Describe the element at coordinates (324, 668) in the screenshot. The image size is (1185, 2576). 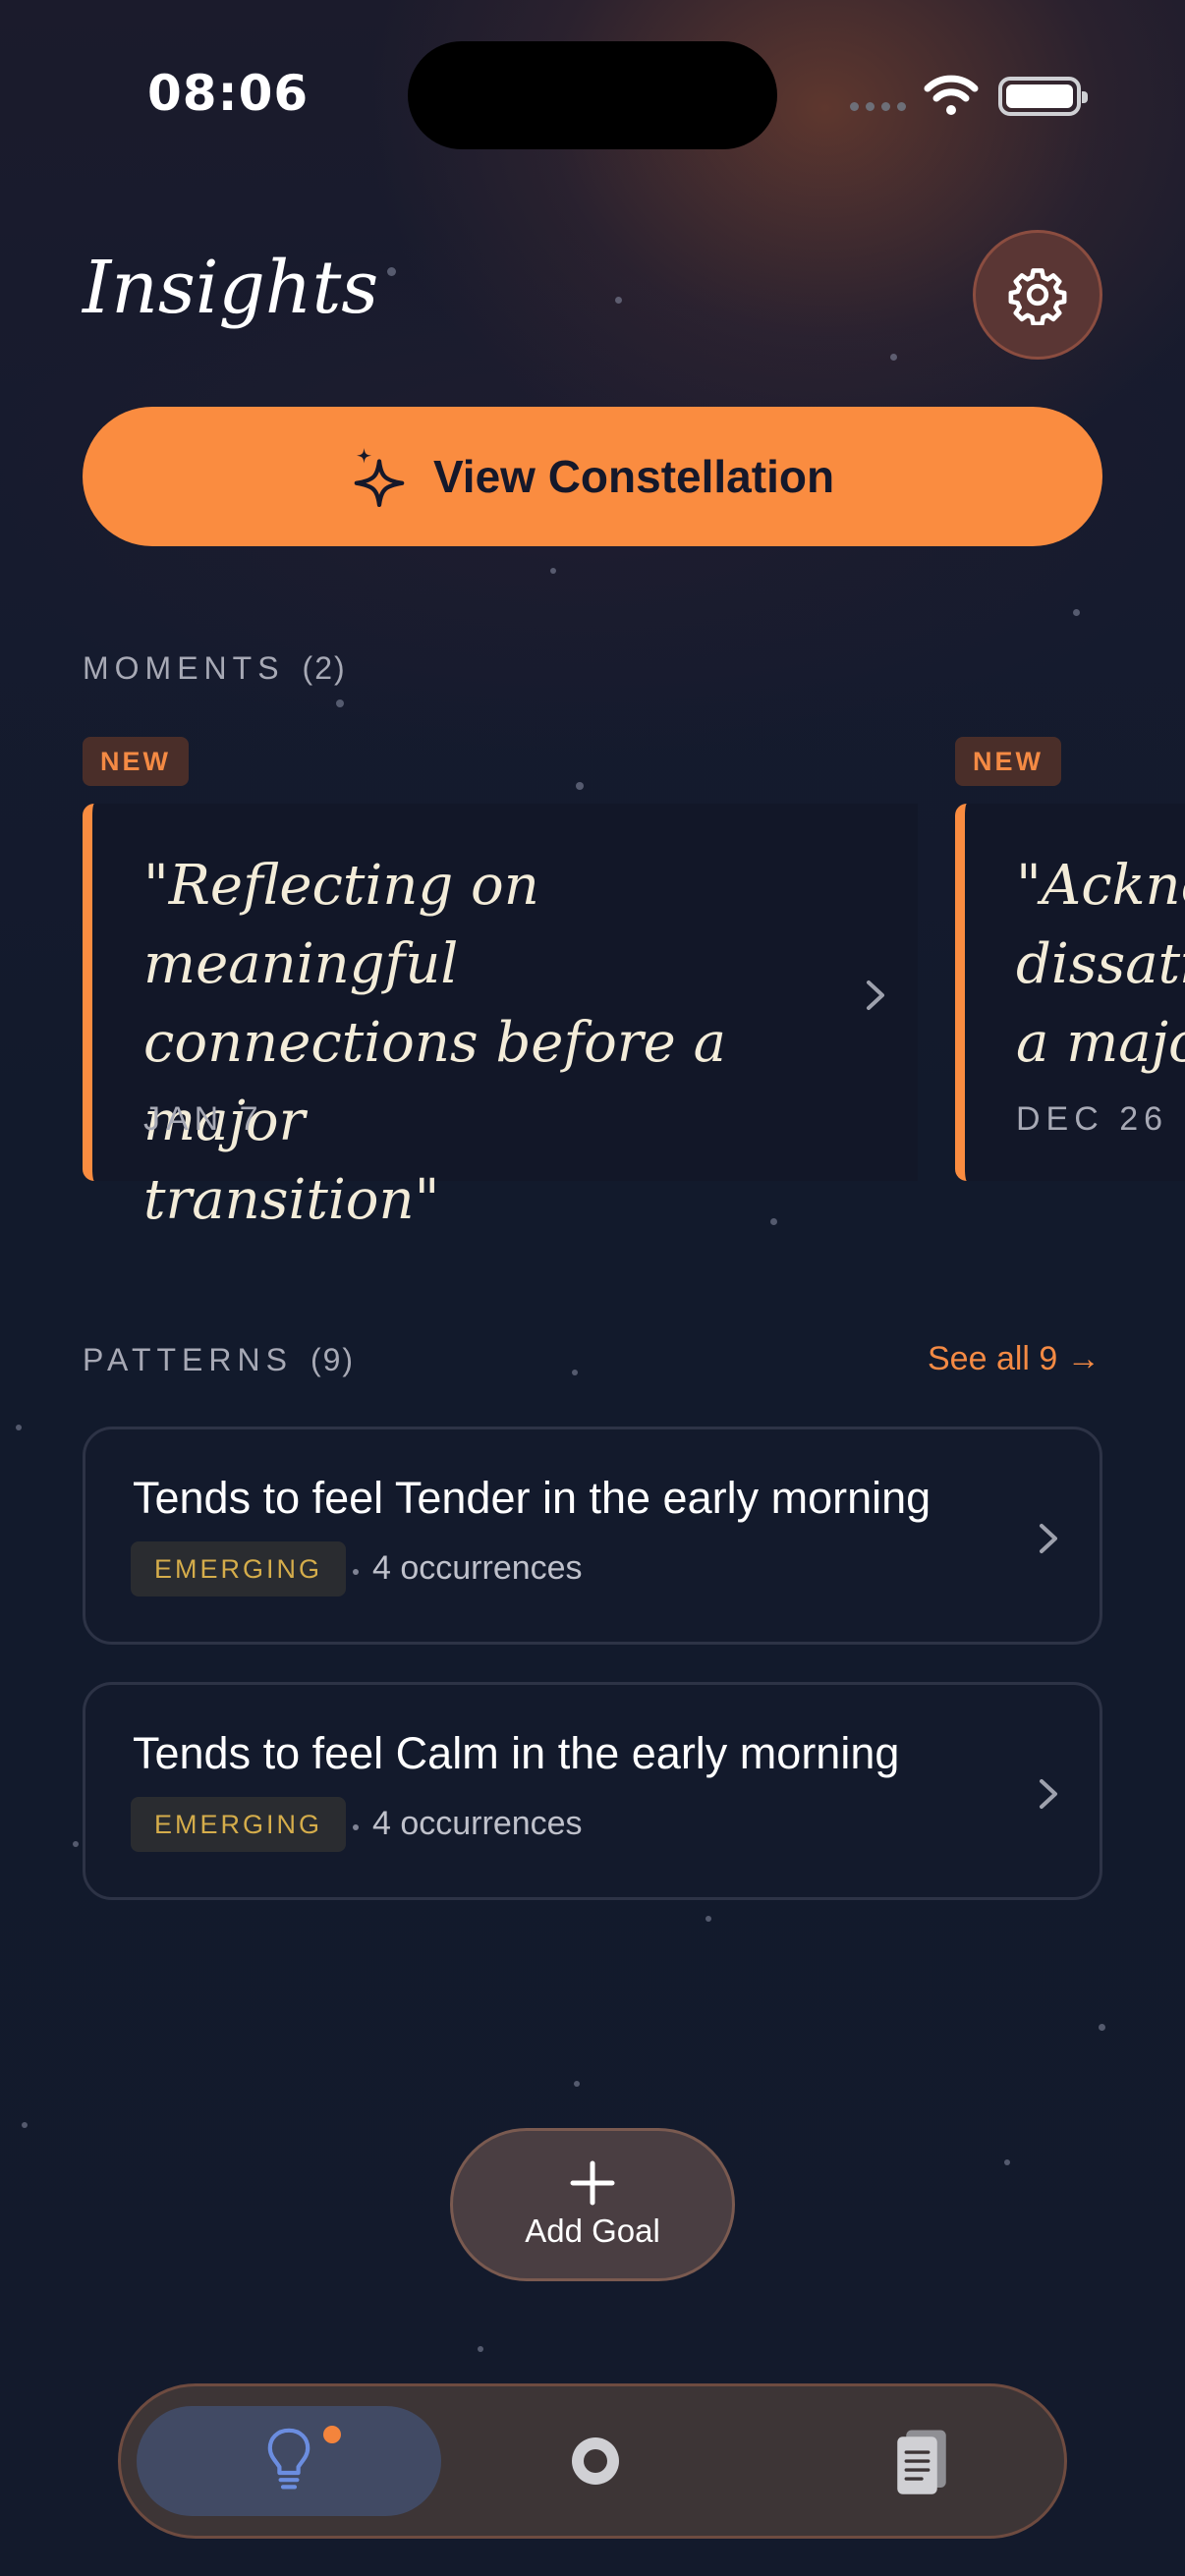
I see `moments-count: (2)` at that location.